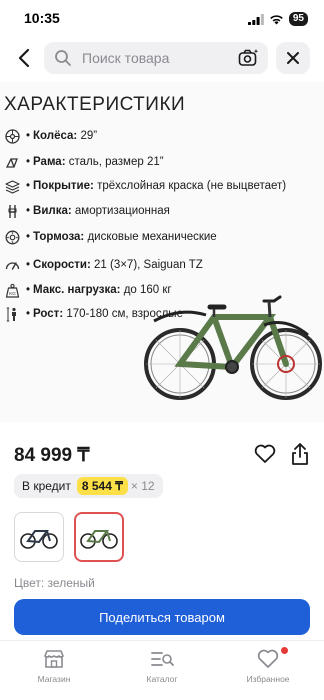 The height and width of the screenshot is (700, 324). I want to click on nav-item-store: Магазин, so click(54, 666).